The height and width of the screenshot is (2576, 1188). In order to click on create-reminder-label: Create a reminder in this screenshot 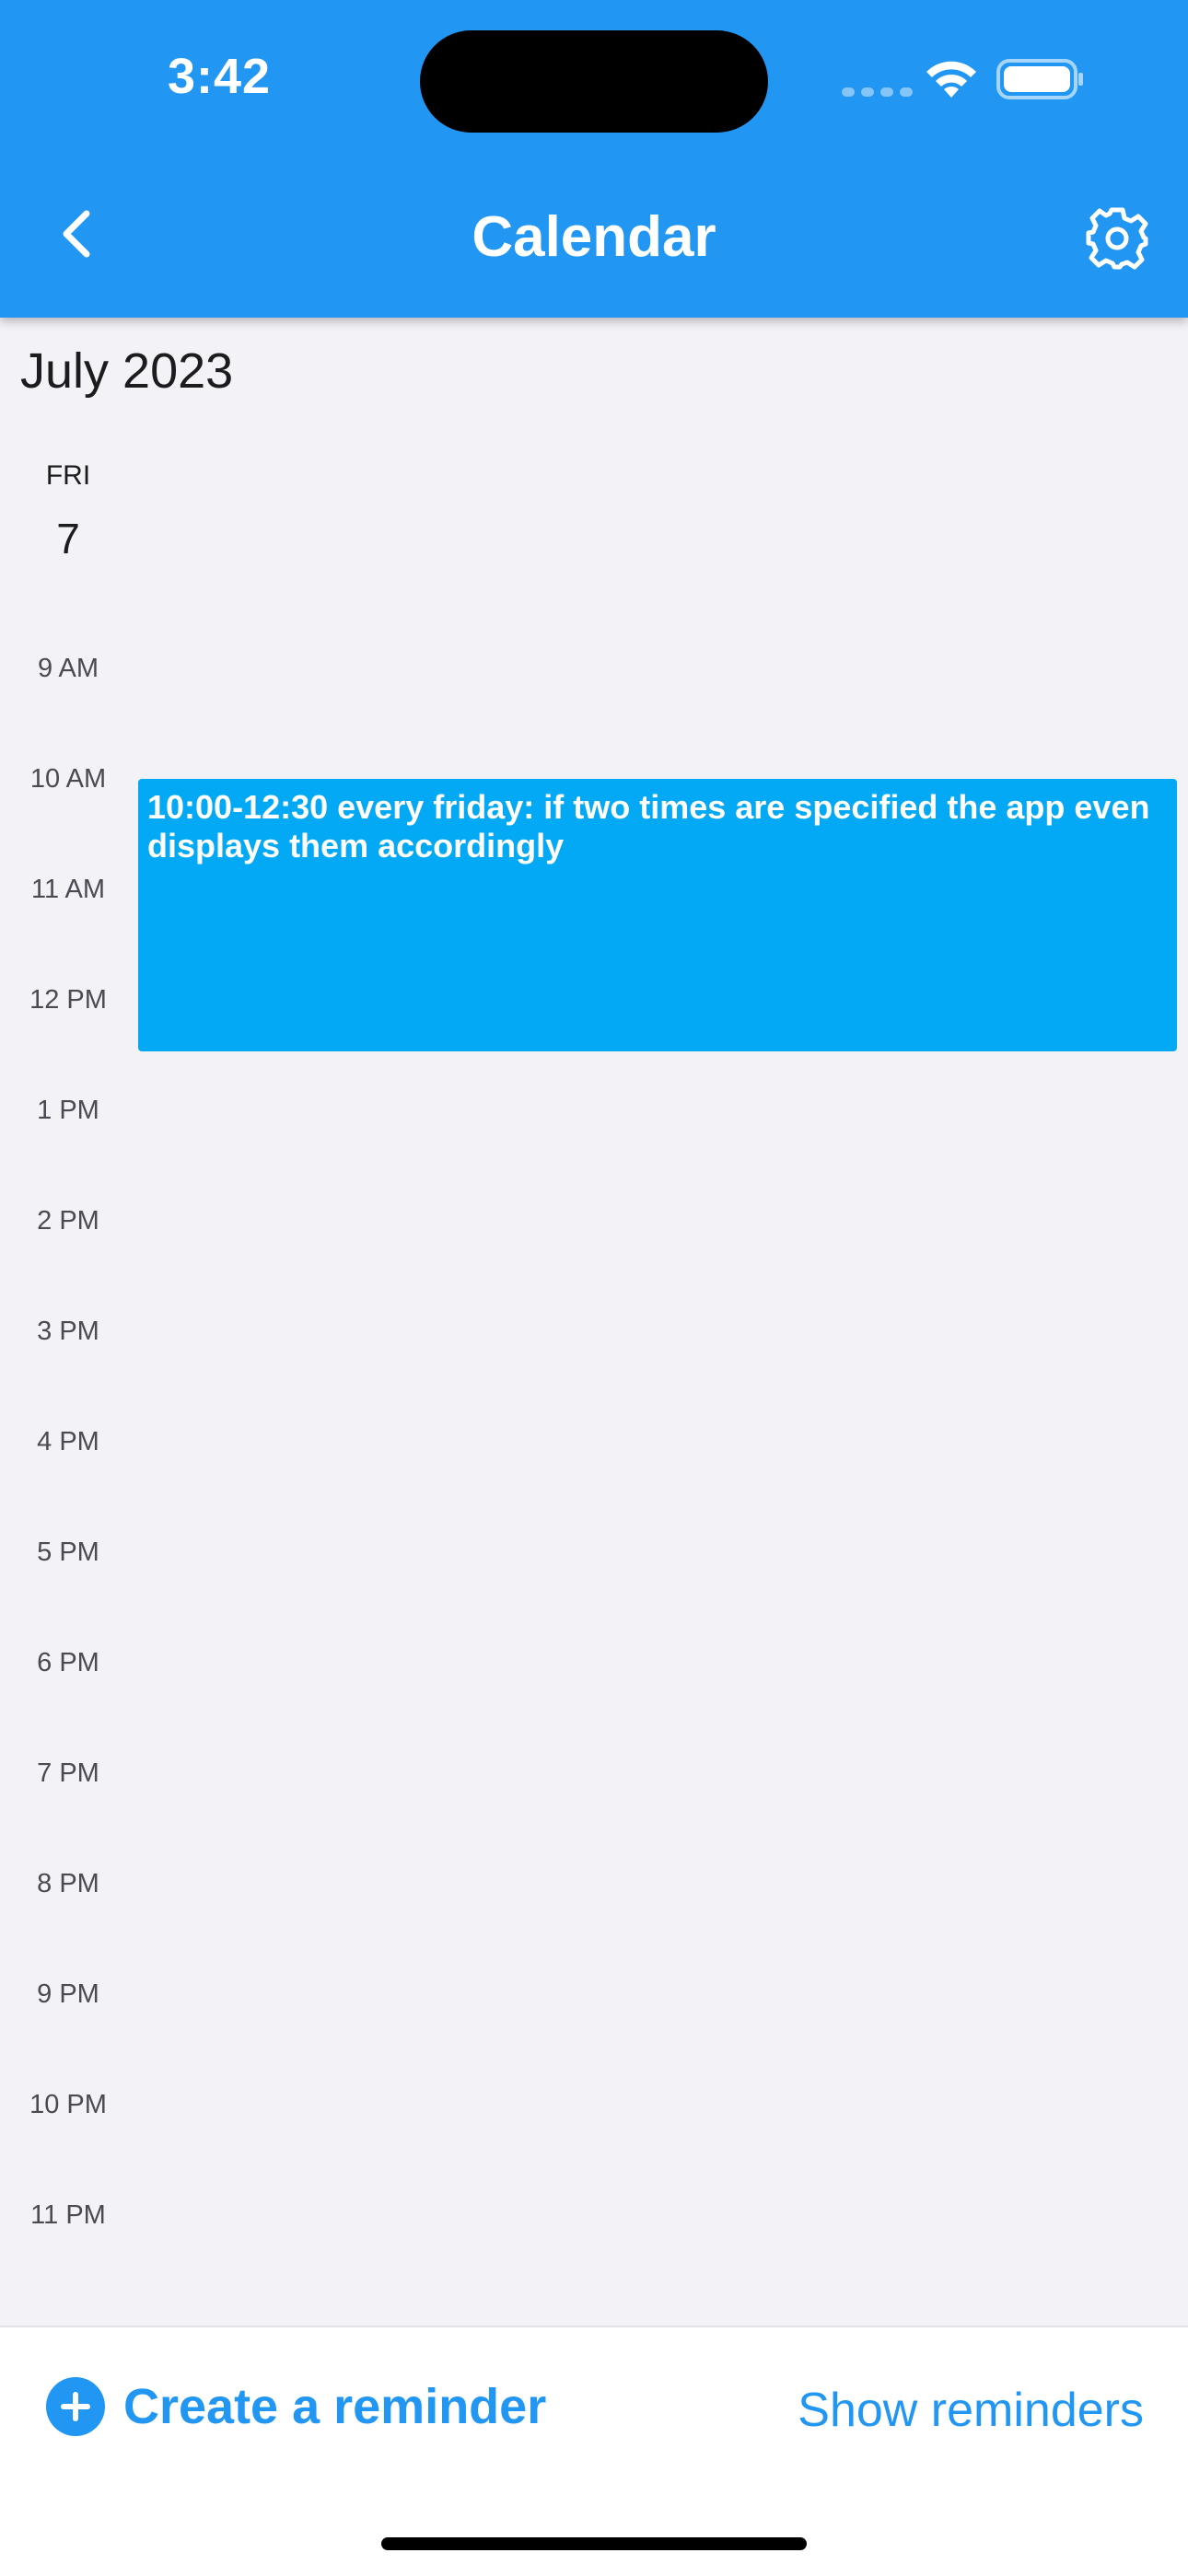, I will do `click(335, 2406)`.